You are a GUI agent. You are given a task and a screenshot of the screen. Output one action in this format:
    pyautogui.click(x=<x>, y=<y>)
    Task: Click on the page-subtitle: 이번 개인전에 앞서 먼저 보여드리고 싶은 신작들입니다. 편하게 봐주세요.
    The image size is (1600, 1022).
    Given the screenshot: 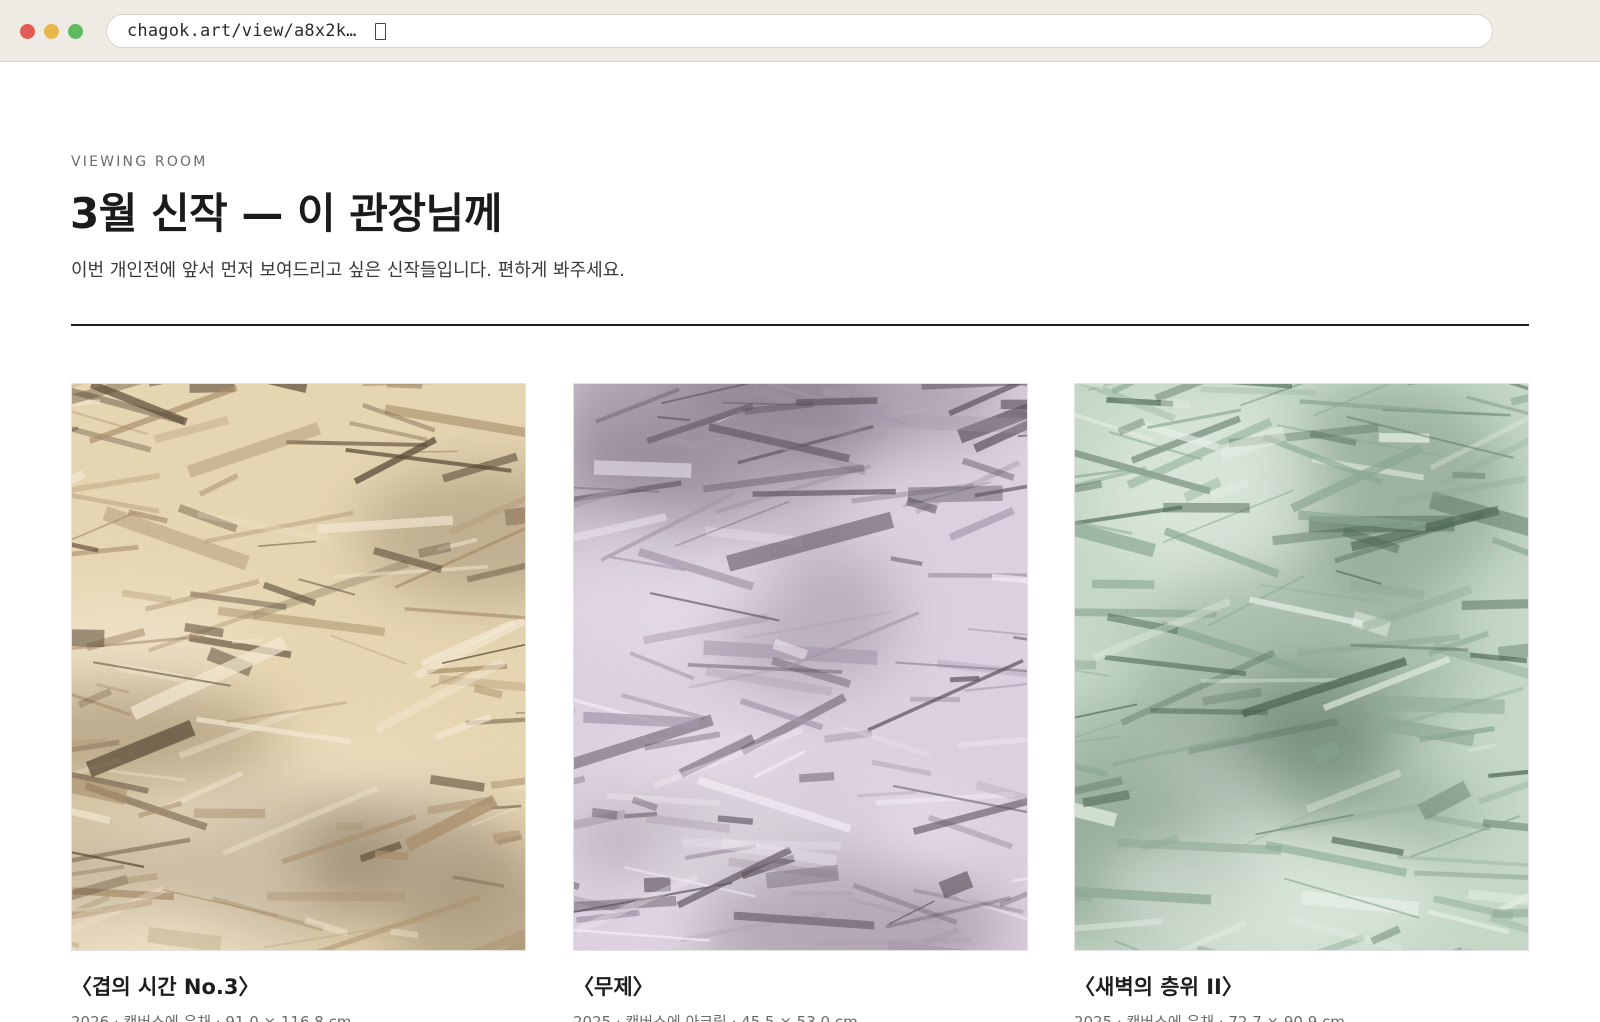 What is the action you would take?
    pyautogui.click(x=348, y=270)
    